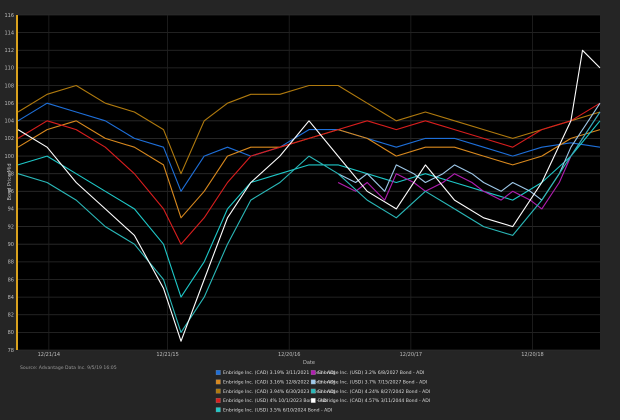 Image resolution: width=620 pixels, height=420 pixels. I want to click on y-tick-label: 116, so click(9, 16).